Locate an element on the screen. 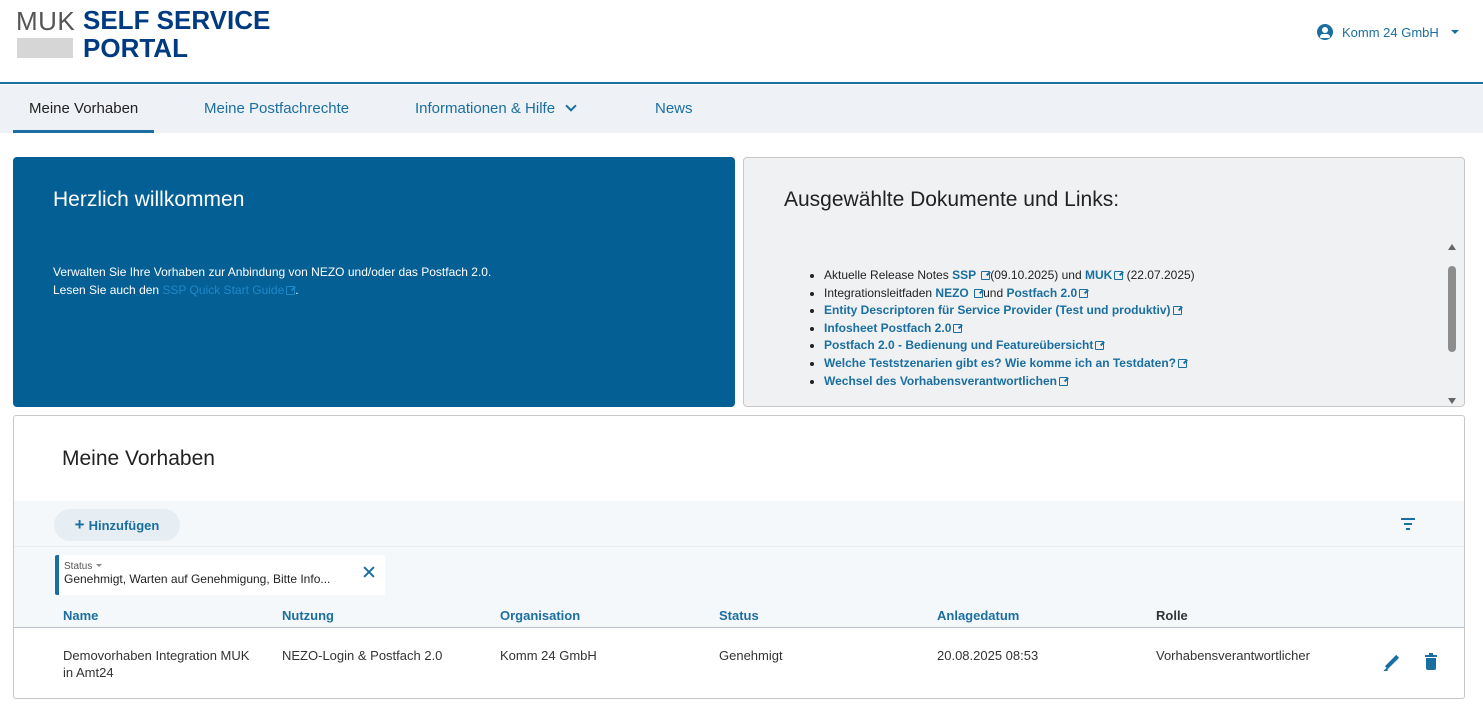  postfach-link-label: Postfach 2.0 is located at coordinates (1042, 292).